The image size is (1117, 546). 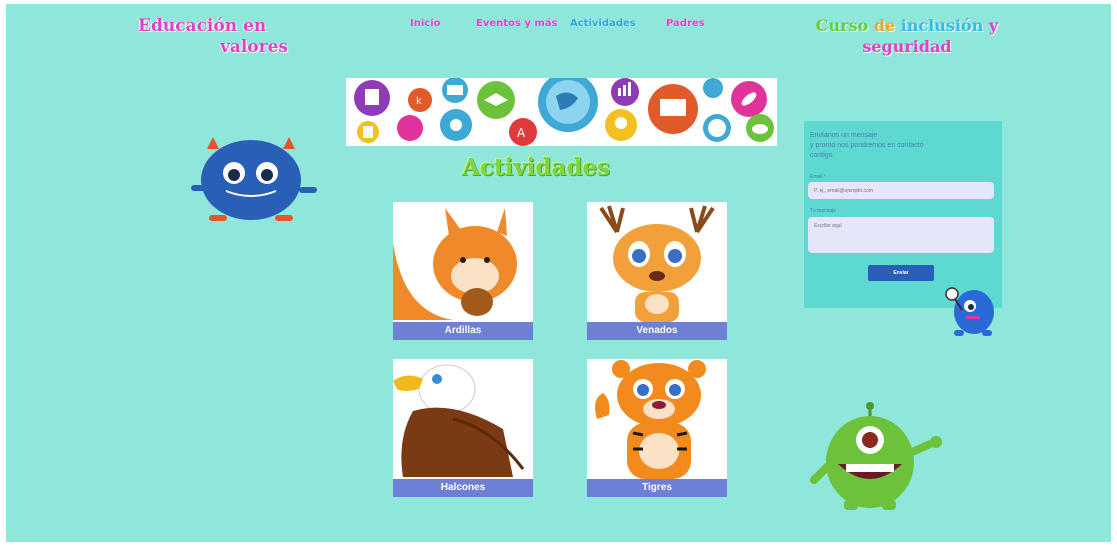 What do you see at coordinates (368, 132) in the screenshot?
I see `id-card-bubble-icon` at bounding box center [368, 132].